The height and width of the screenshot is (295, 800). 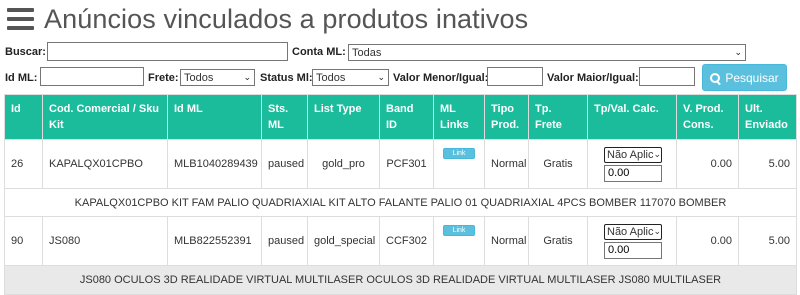 I want to click on search-button: Pesquisar, so click(x=744, y=77).